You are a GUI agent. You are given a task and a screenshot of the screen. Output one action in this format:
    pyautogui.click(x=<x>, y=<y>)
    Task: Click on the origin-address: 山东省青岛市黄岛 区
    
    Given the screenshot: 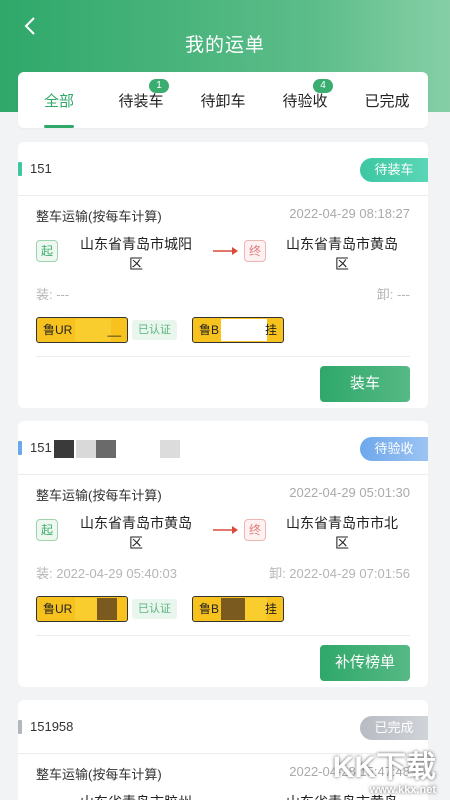 What is the action you would take?
    pyautogui.click(x=136, y=533)
    